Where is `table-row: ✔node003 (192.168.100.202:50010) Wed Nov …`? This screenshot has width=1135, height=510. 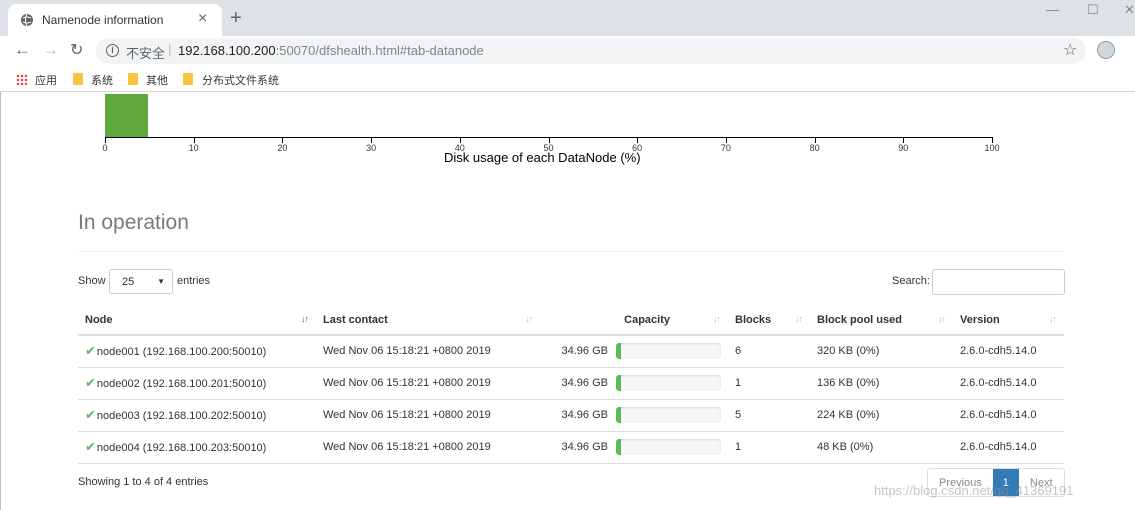
table-row: ✔node003 (192.168.100.202:50010) Wed Nov … is located at coordinates (571, 415).